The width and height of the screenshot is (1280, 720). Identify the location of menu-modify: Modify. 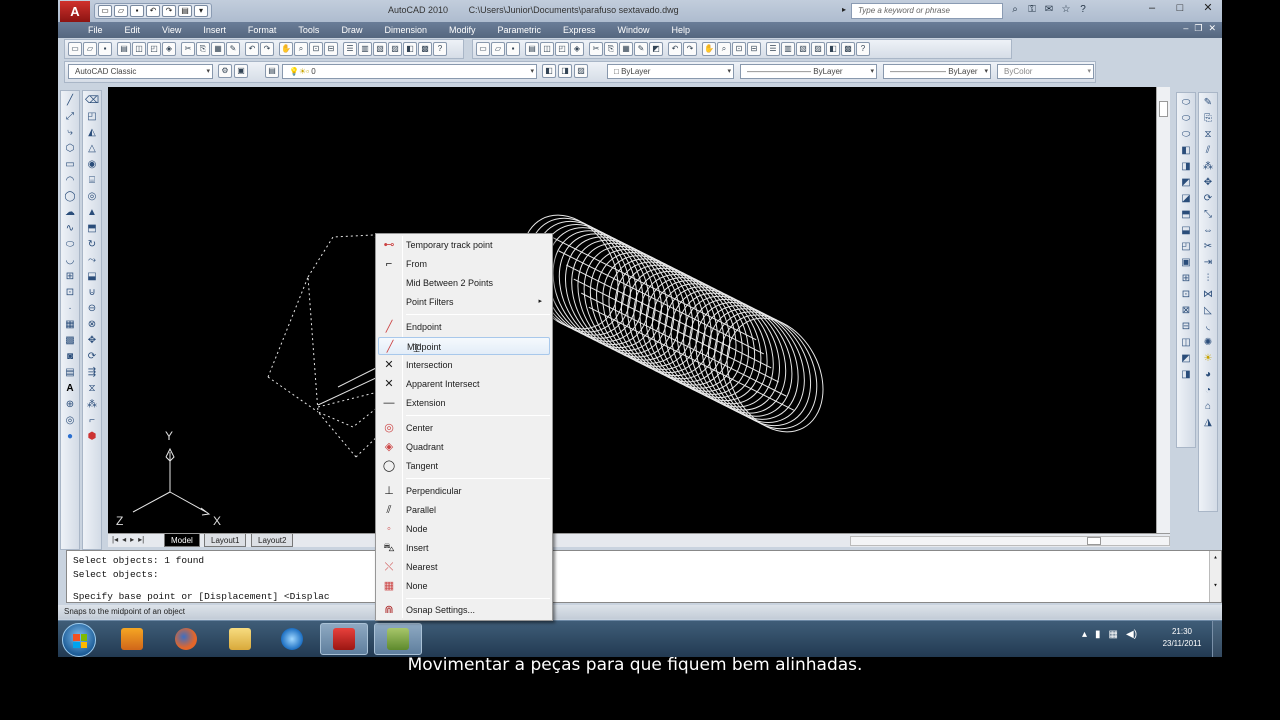
(462, 30).